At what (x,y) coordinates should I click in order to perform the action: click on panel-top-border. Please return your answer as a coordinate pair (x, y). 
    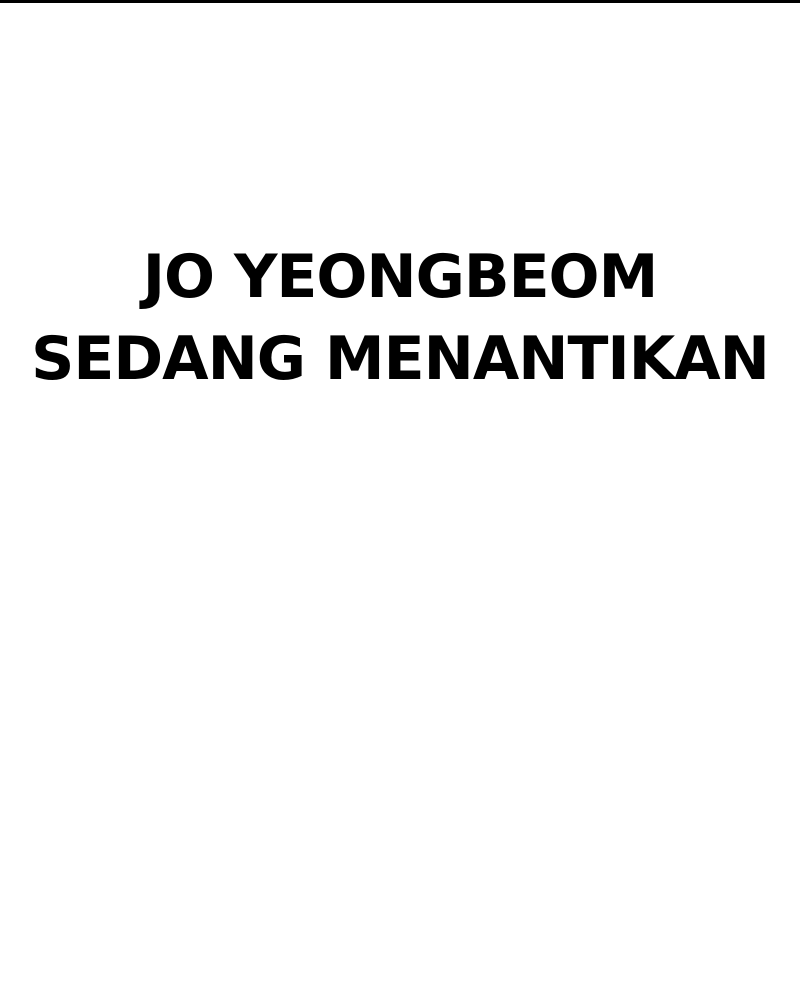
    Looking at the image, I should click on (400, 1).